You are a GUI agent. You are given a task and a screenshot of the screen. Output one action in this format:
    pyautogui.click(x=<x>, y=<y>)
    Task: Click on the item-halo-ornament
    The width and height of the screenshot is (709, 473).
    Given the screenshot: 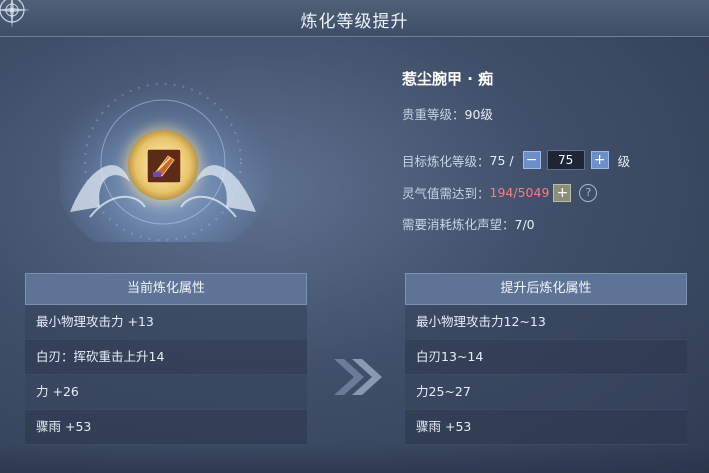 What is the action you would take?
    pyautogui.click(x=166, y=157)
    